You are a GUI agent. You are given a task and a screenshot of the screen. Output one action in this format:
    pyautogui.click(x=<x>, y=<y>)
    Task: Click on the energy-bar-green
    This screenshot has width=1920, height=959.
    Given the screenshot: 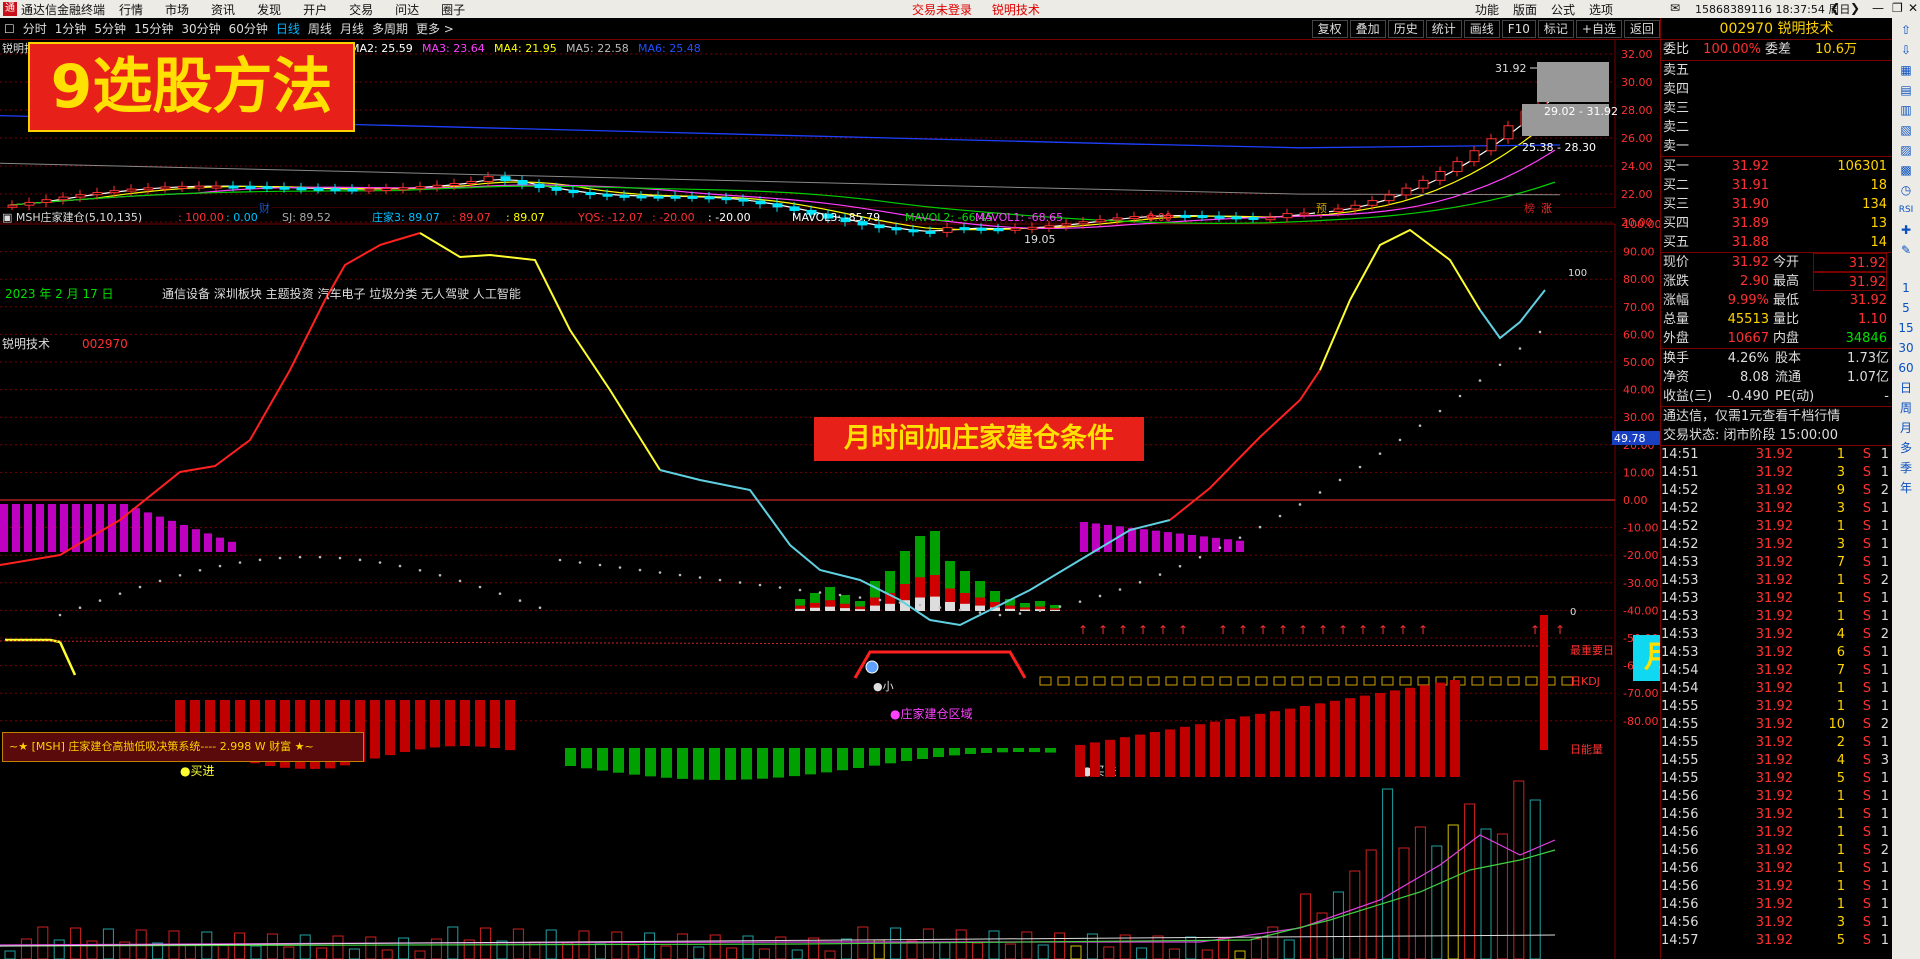 What is the action you would take?
    pyautogui.click(x=666, y=763)
    